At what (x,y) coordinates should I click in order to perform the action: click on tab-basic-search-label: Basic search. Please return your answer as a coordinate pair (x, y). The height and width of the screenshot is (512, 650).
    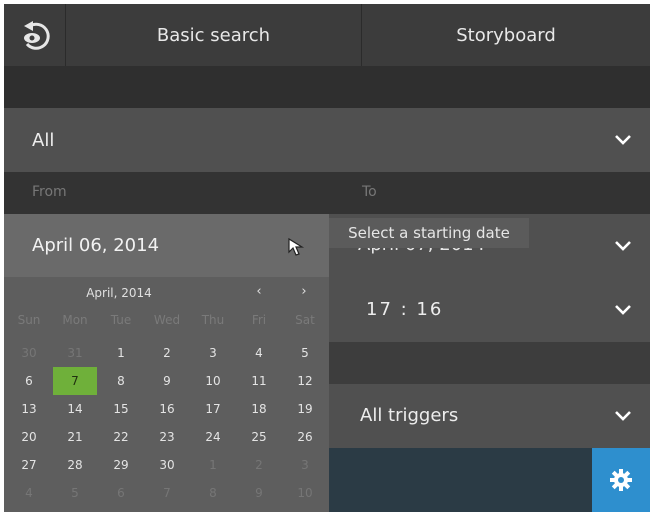
    Looking at the image, I should click on (213, 35).